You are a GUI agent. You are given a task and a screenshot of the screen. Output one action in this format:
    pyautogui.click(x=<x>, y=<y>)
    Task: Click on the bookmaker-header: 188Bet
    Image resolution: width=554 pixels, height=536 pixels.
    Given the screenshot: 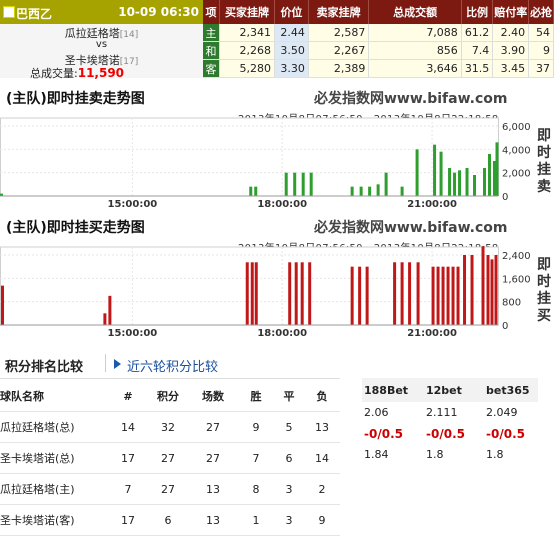 What is the action you would take?
    pyautogui.click(x=393, y=390)
    